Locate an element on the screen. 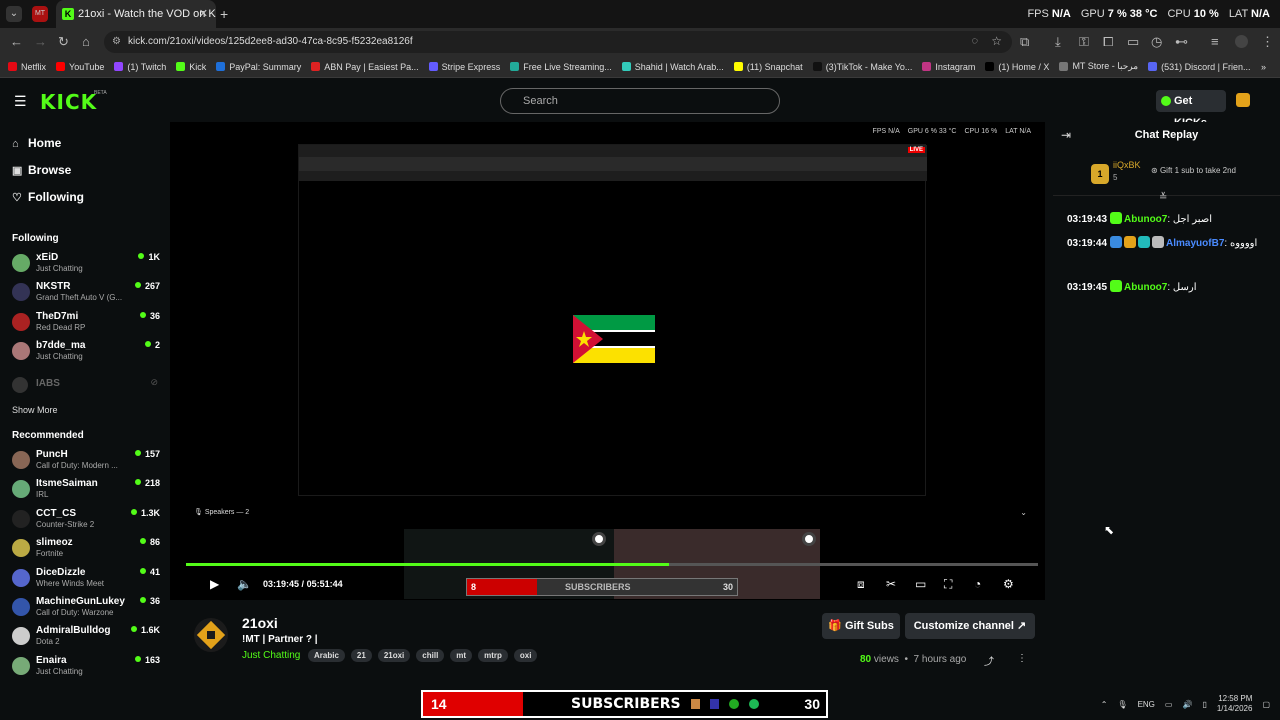 The width and height of the screenshot is (1280, 720). bookmark-item: PayPal: Summary is located at coordinates (258, 67).